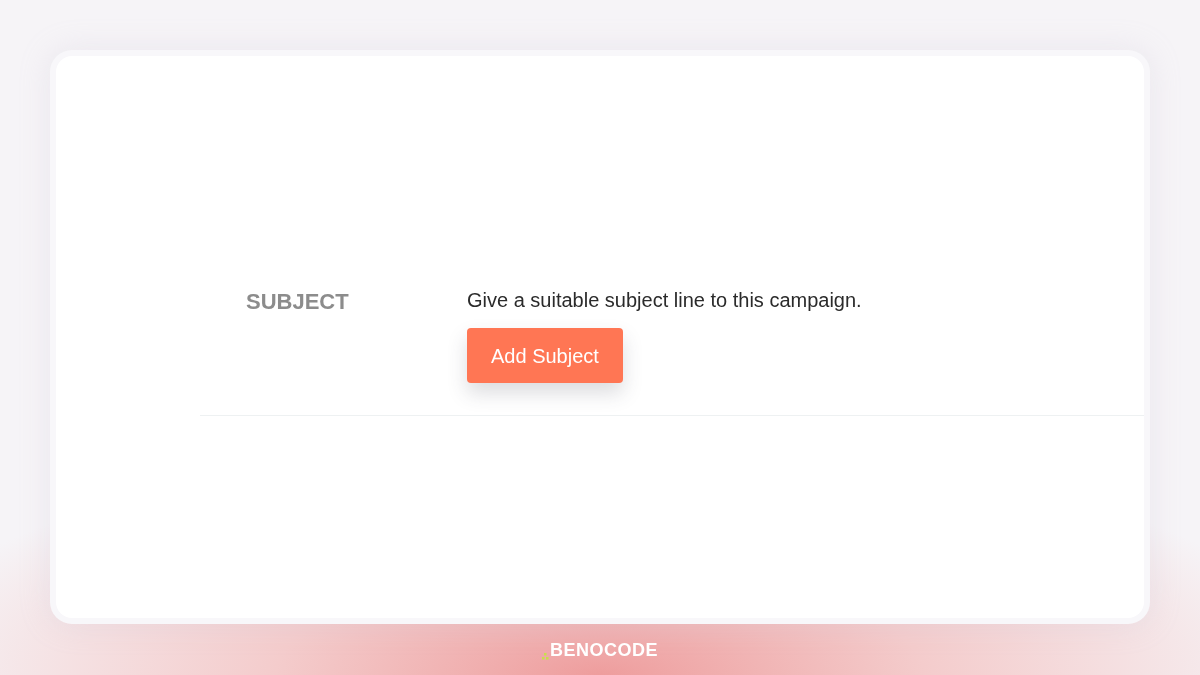 The width and height of the screenshot is (1200, 675). I want to click on section-description: Give a suitable subject line to this campaign., so click(664, 300).